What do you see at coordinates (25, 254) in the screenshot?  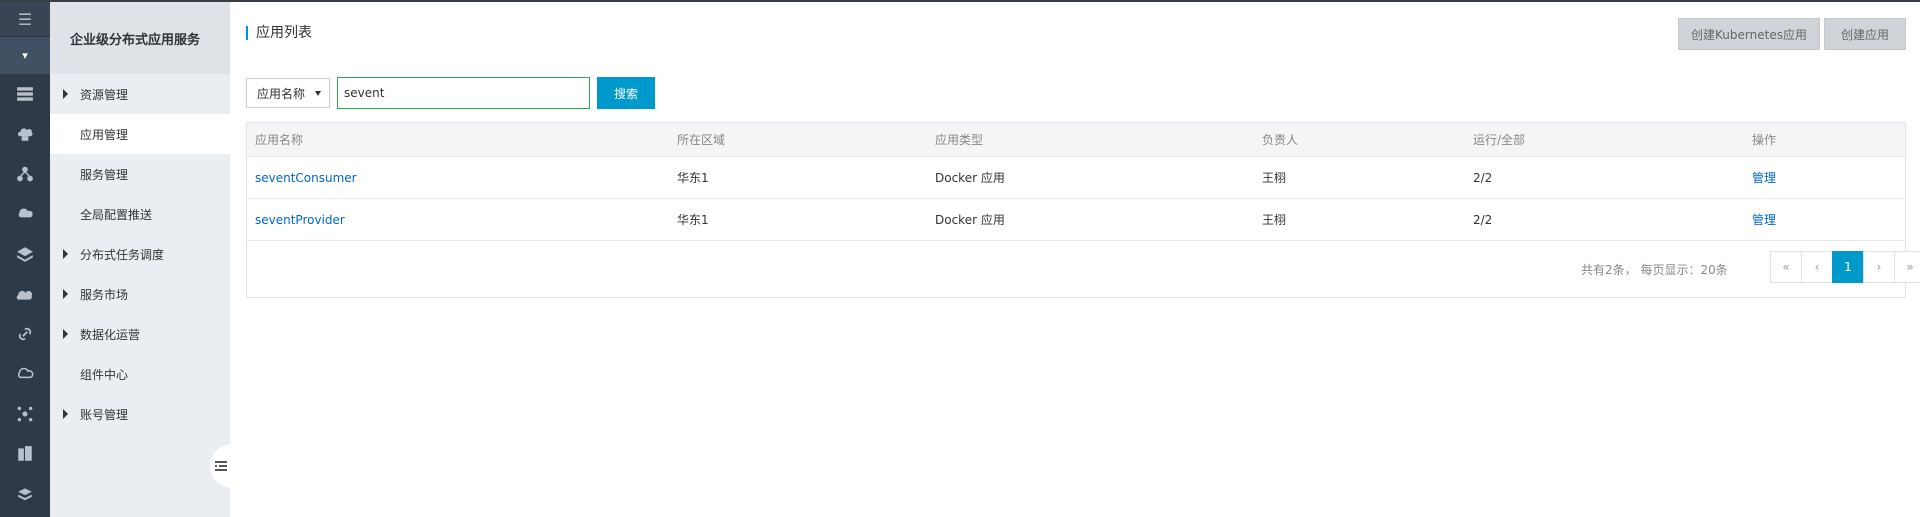 I see `layers-icon` at bounding box center [25, 254].